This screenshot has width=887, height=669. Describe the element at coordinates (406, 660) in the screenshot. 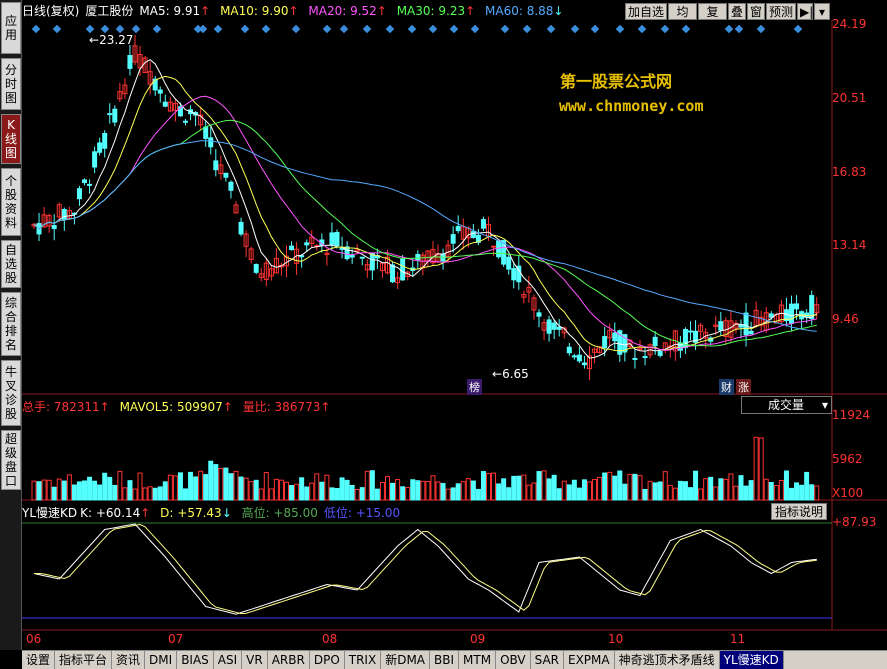

I see `indicator-tab: 新DMA` at that location.